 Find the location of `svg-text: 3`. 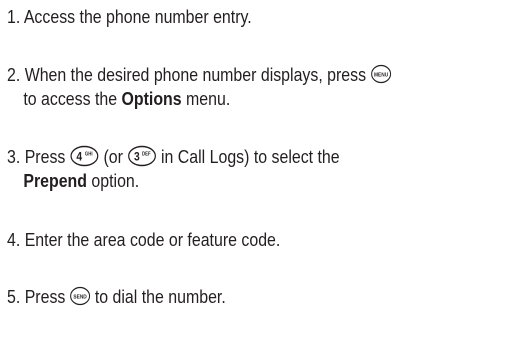

svg-text: 3 is located at coordinates (137, 157).